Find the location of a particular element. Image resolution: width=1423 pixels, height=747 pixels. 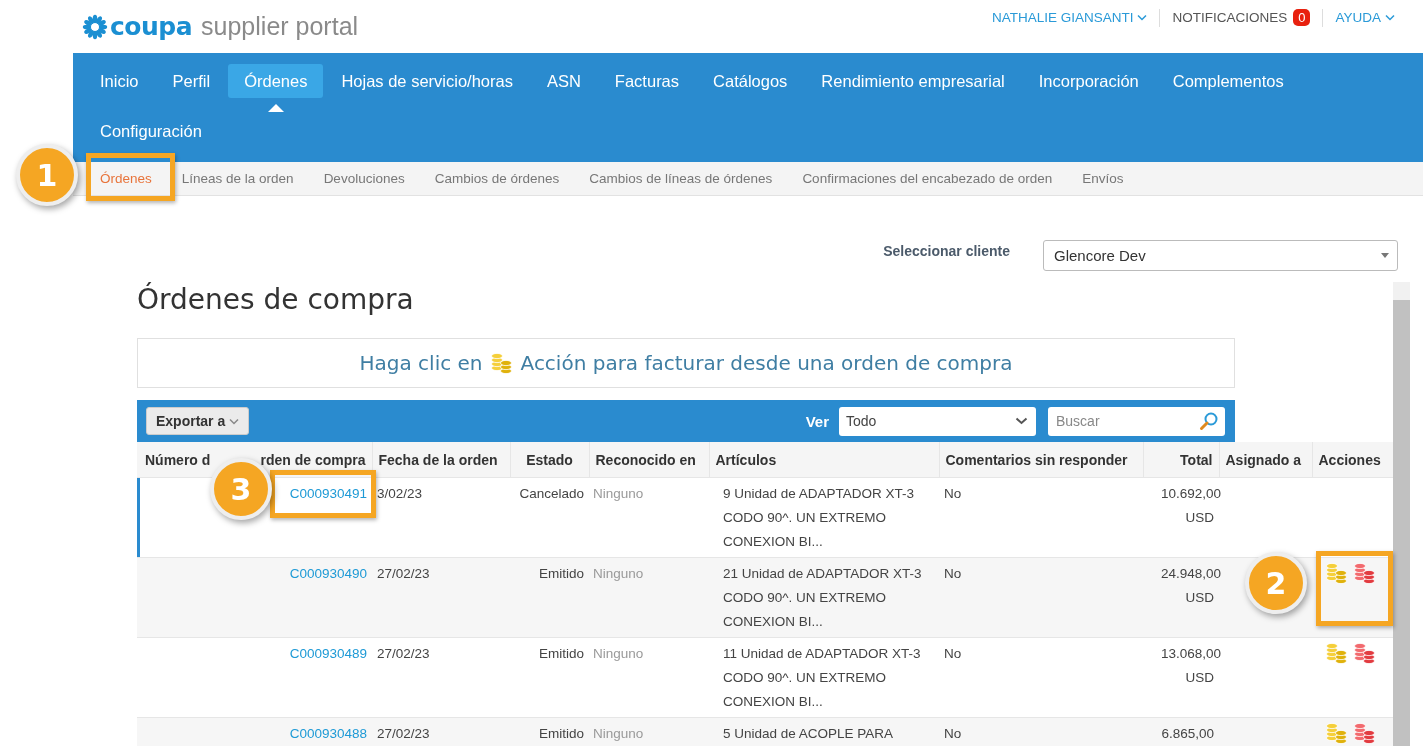

column-header: Acciones is located at coordinates (1352, 460).